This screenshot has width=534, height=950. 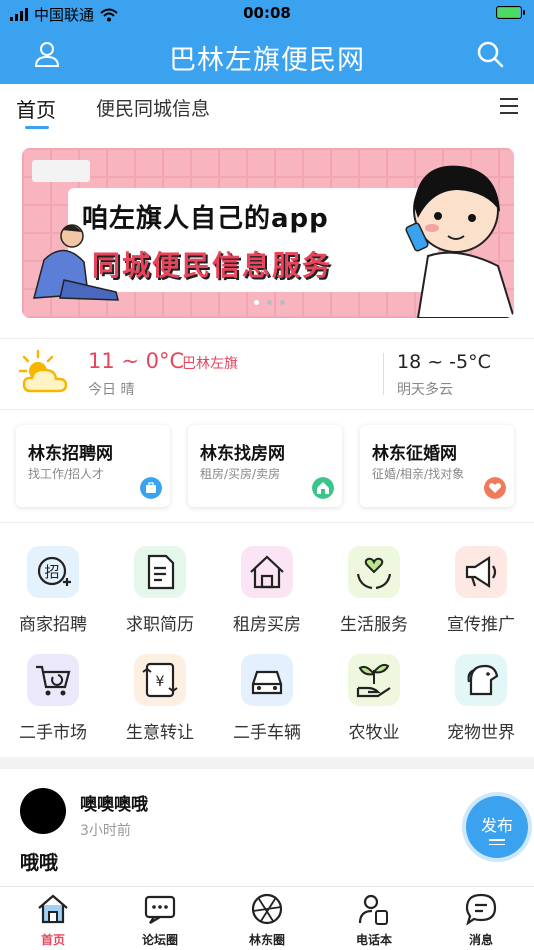 I want to click on grid-item-promotion: 宣传推广, so click(x=481, y=590).